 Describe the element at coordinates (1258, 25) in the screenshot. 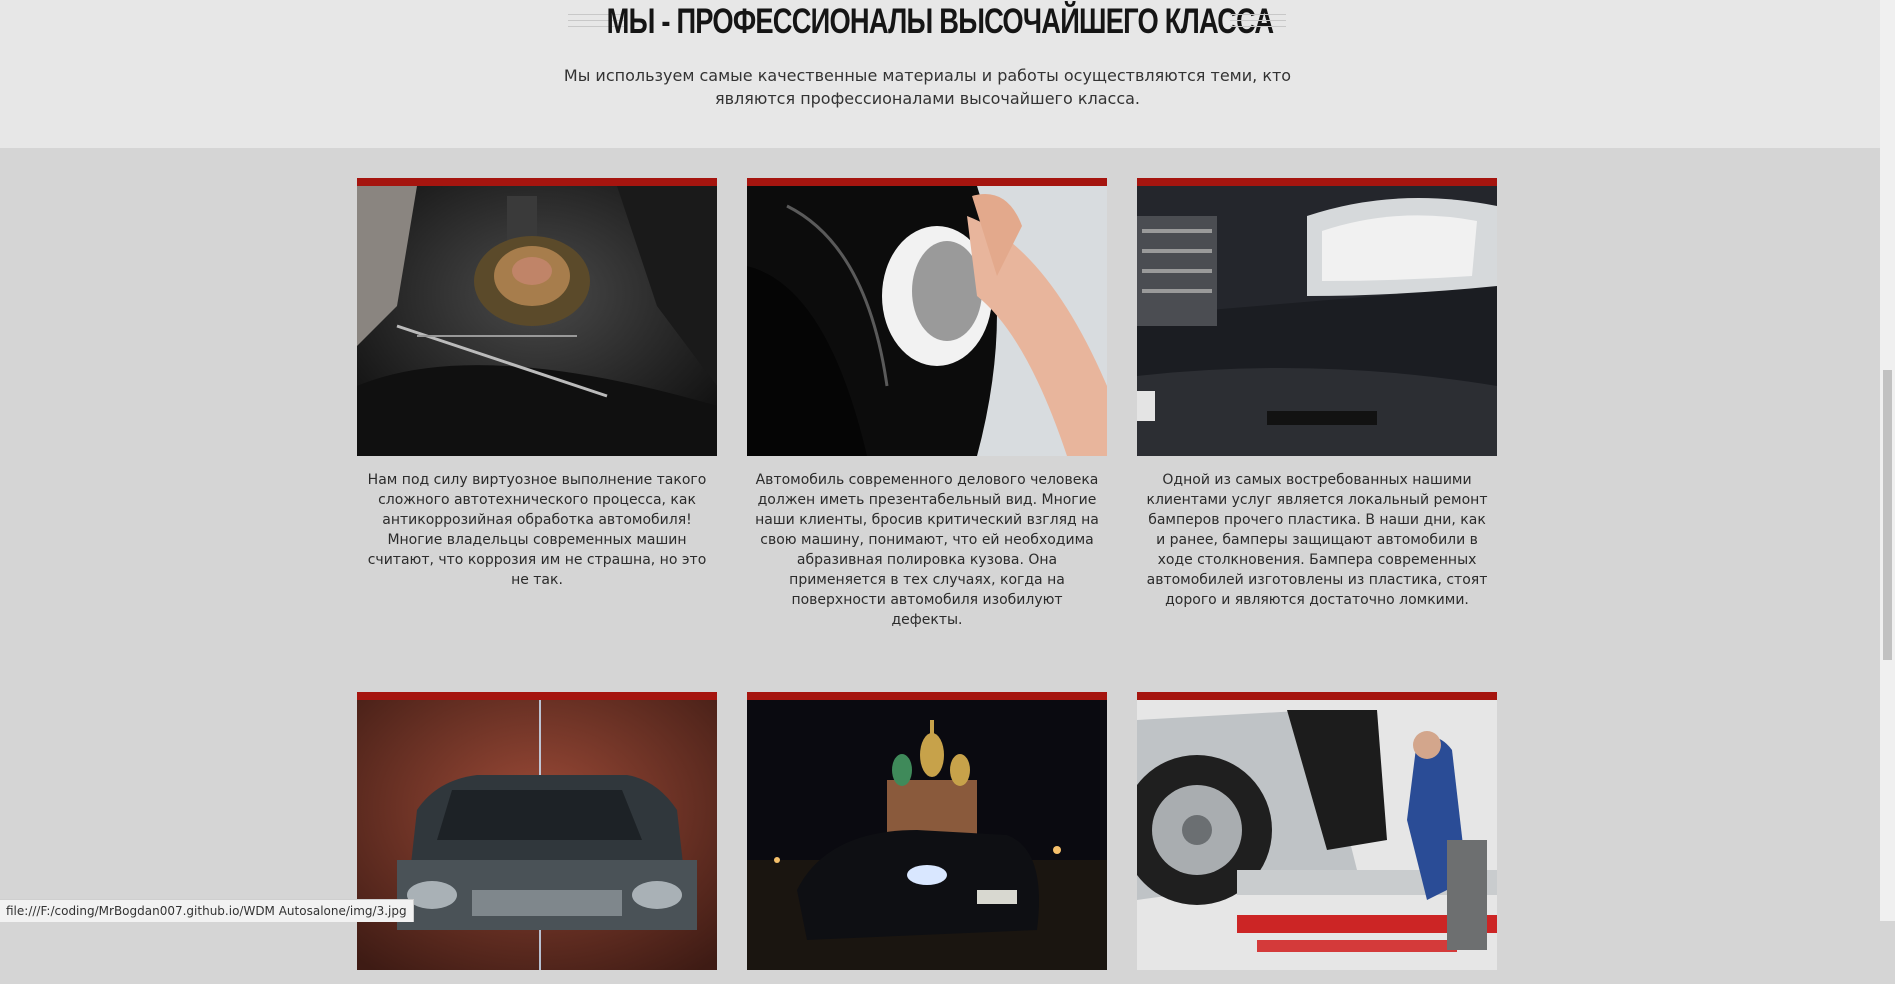

I see `heading-decoration-right` at that location.